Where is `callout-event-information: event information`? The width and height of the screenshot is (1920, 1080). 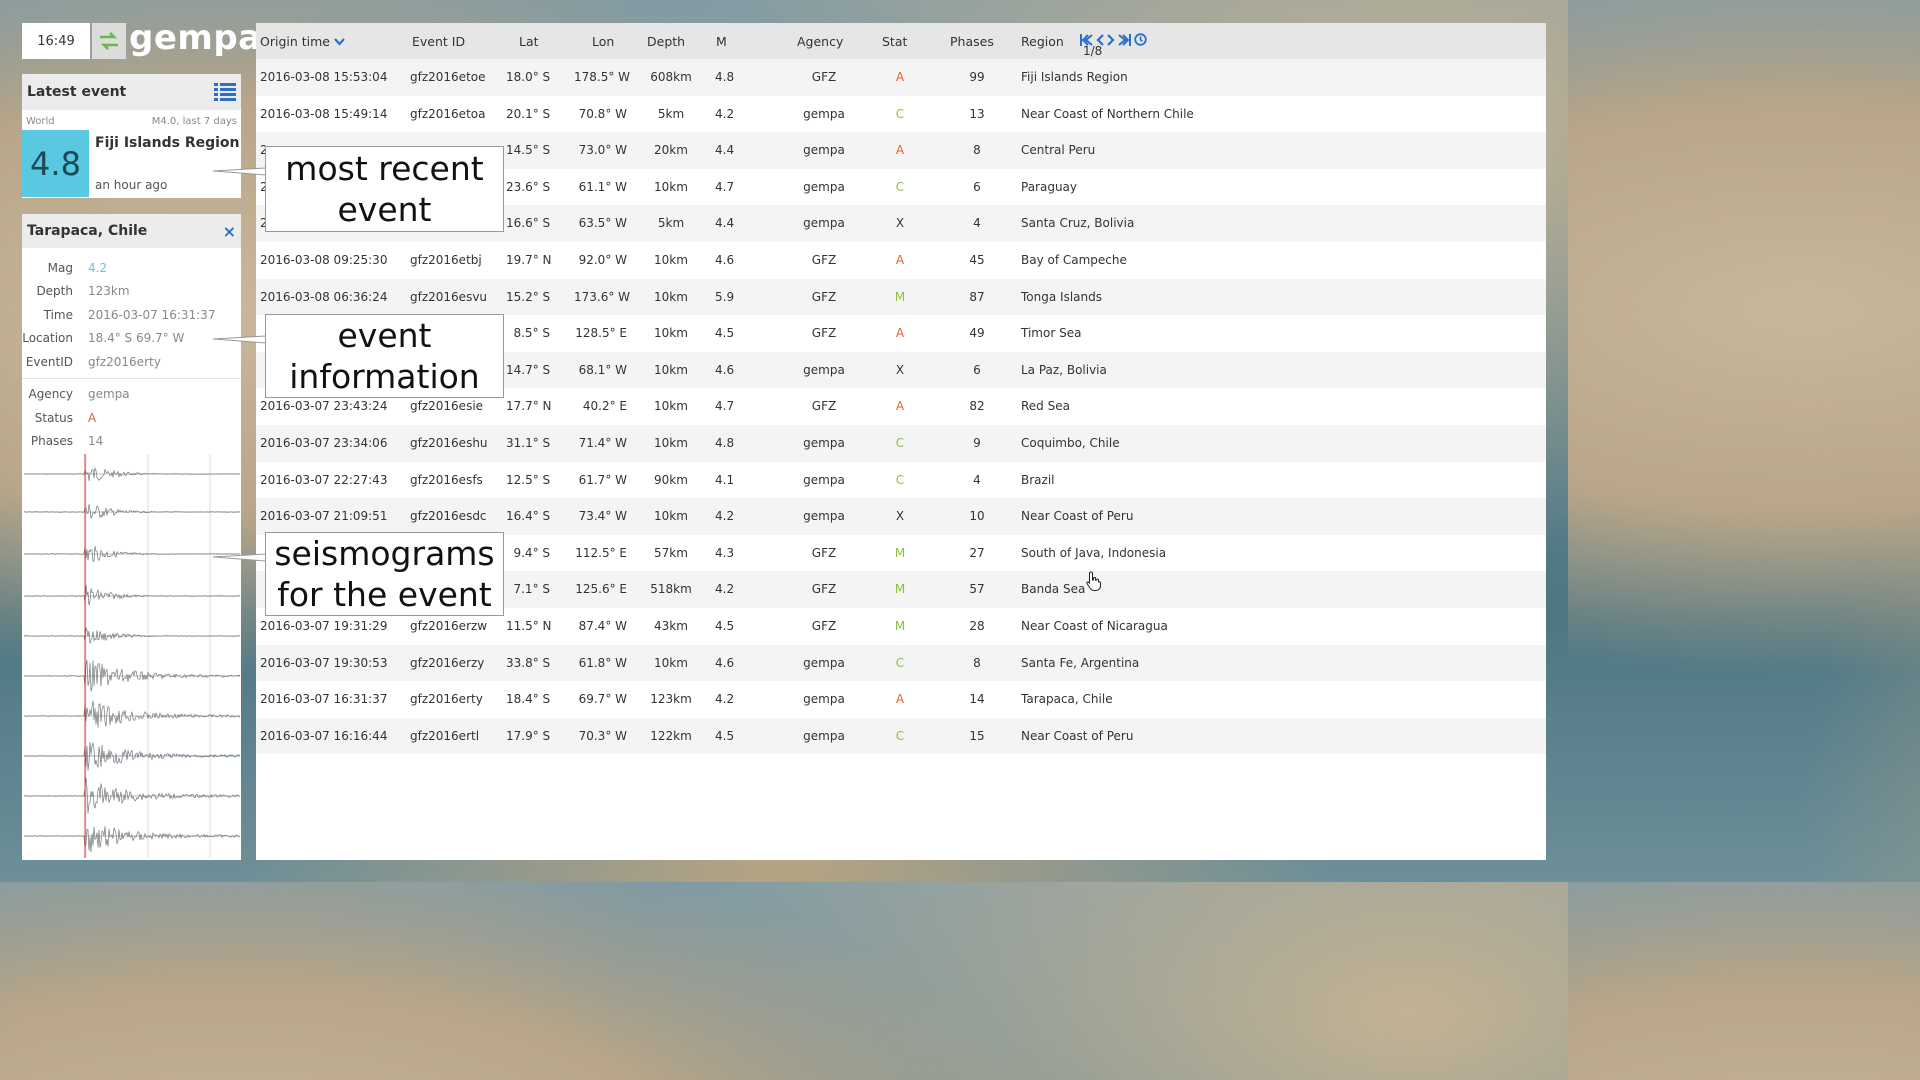
callout-event-information: event information is located at coordinates (384, 356).